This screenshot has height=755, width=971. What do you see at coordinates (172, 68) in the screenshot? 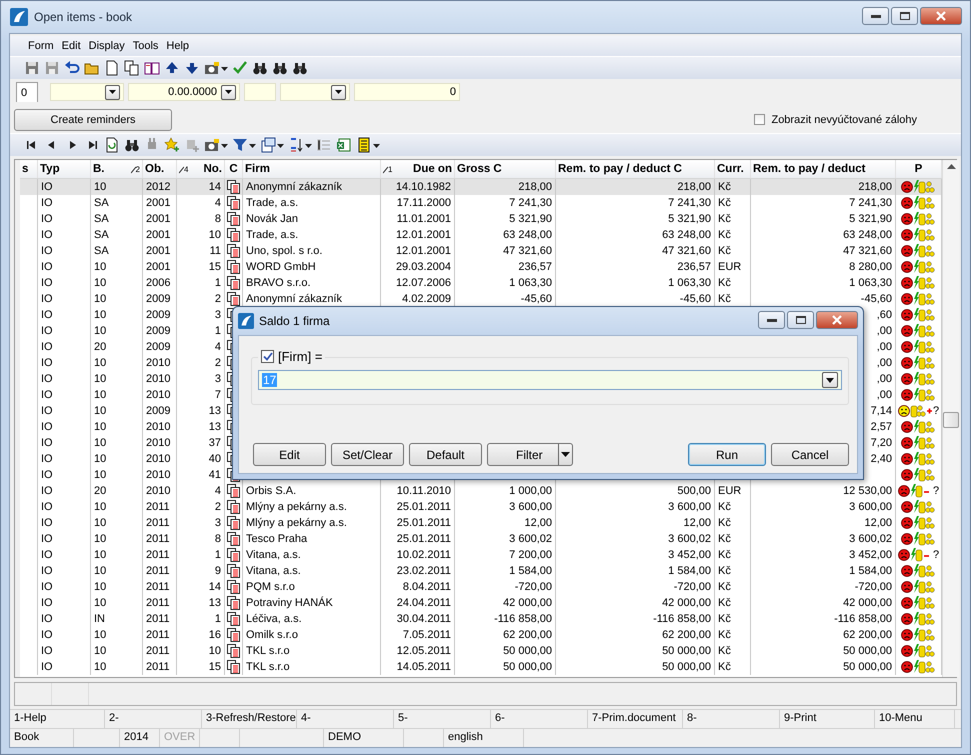
I see `arrow-up-icon` at bounding box center [172, 68].